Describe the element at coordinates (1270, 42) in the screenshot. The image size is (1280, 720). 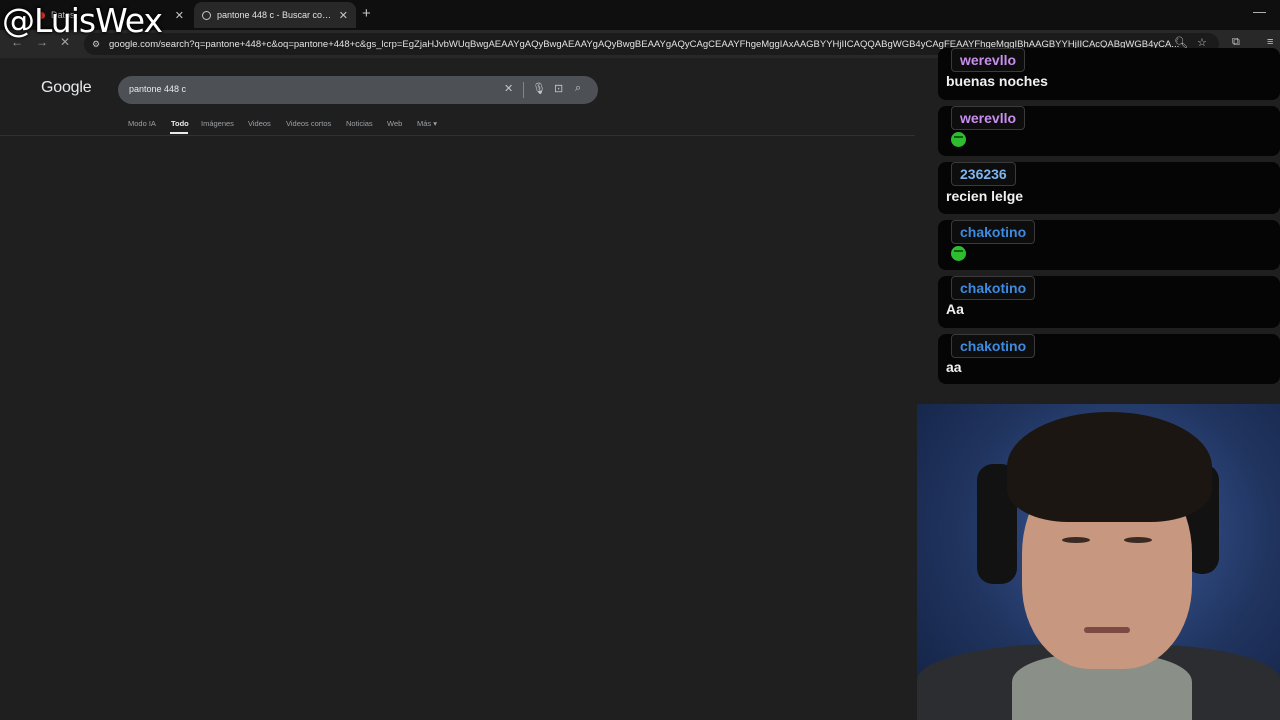
I see `menu-icon: ≡` at that location.